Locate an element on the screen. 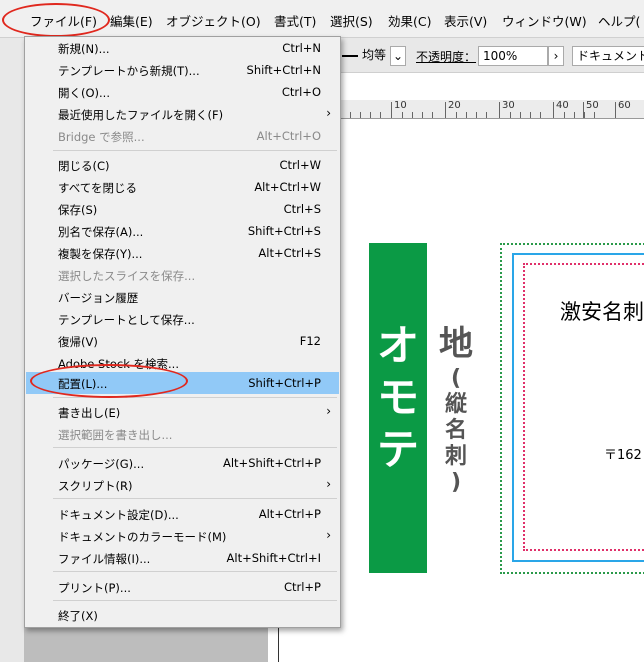 Image resolution: width=644 pixels, height=662 pixels. menu-item-document-setup: ドキュメント設定(D)... Alt+Ctrl+P is located at coordinates (182, 514).